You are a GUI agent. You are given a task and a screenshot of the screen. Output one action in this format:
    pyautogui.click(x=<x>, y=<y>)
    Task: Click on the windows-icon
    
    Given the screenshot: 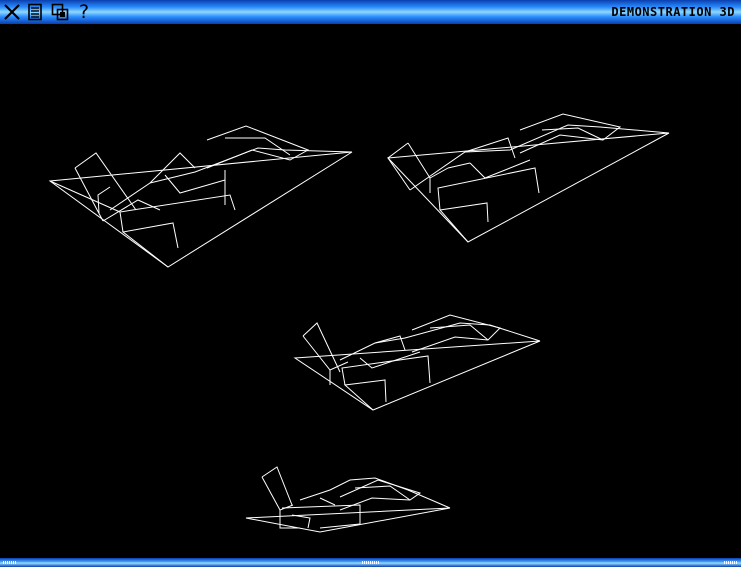 What is the action you would take?
    pyautogui.click(x=60, y=12)
    